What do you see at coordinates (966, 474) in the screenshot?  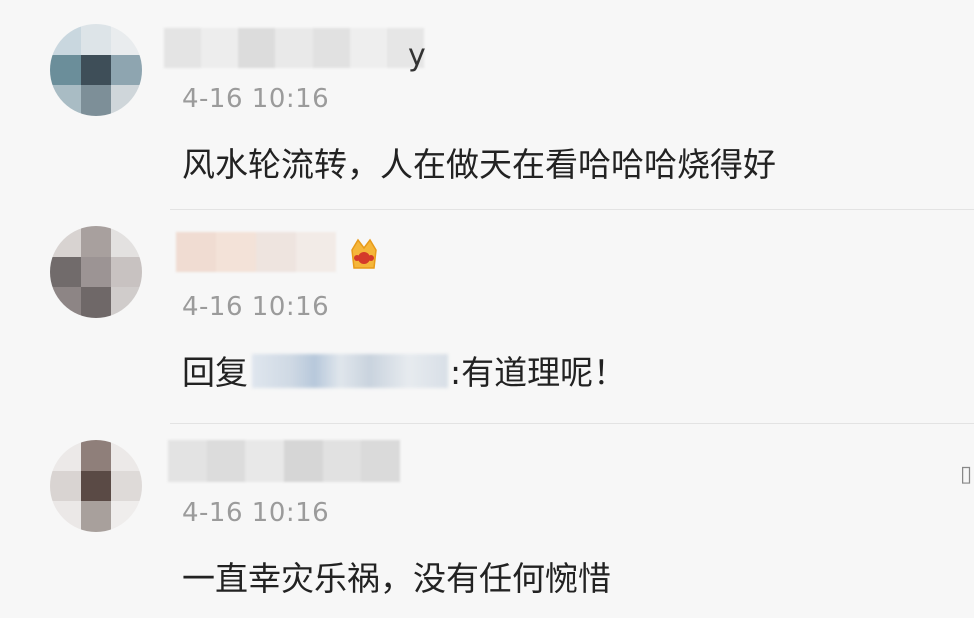 I see `scroll-edge-icon: ▯` at bounding box center [966, 474].